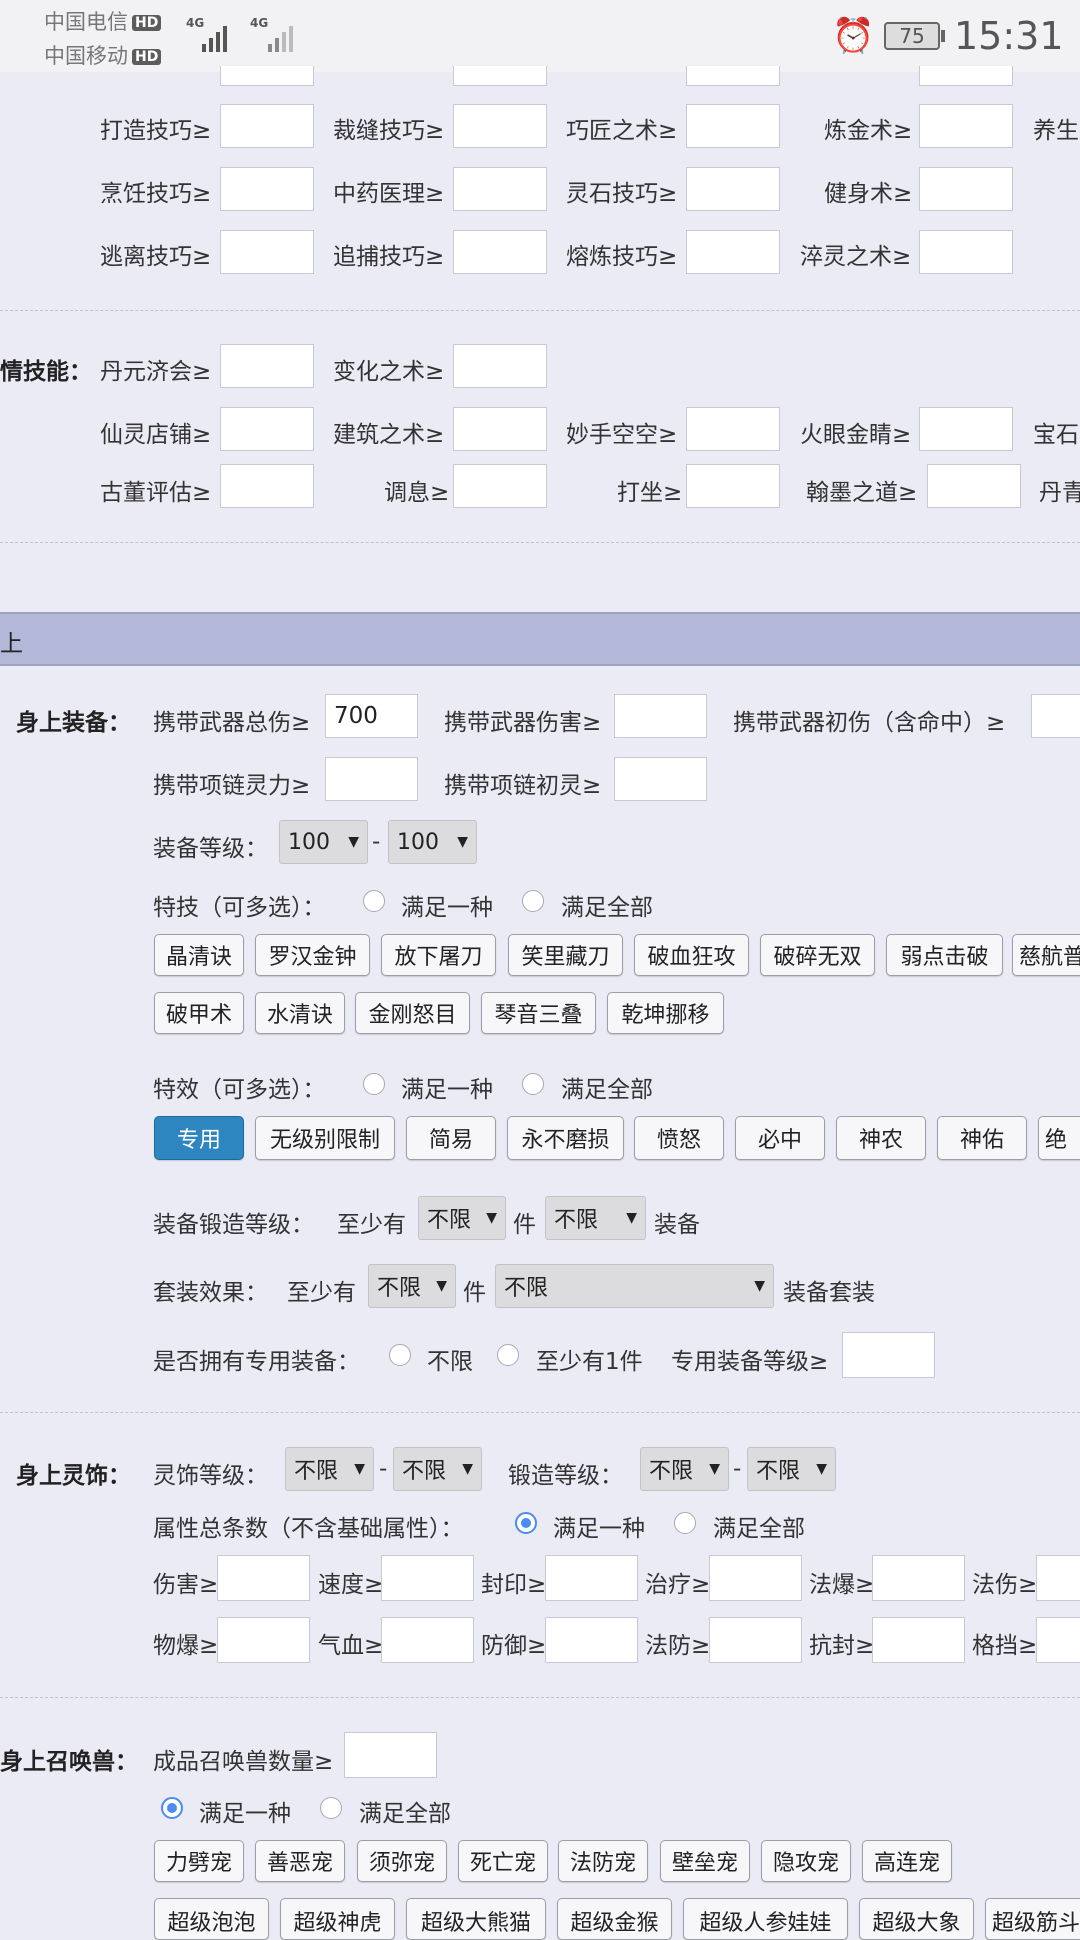 This screenshot has height=1940, width=1080. I want to click on skill-tag: 晶清诀, so click(199, 955).